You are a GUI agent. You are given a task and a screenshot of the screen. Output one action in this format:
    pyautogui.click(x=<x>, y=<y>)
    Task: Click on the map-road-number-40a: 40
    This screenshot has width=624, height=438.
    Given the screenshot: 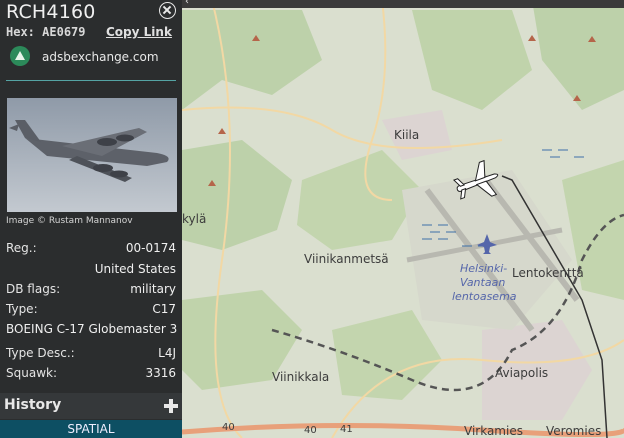 What is the action you would take?
    pyautogui.click(x=228, y=427)
    